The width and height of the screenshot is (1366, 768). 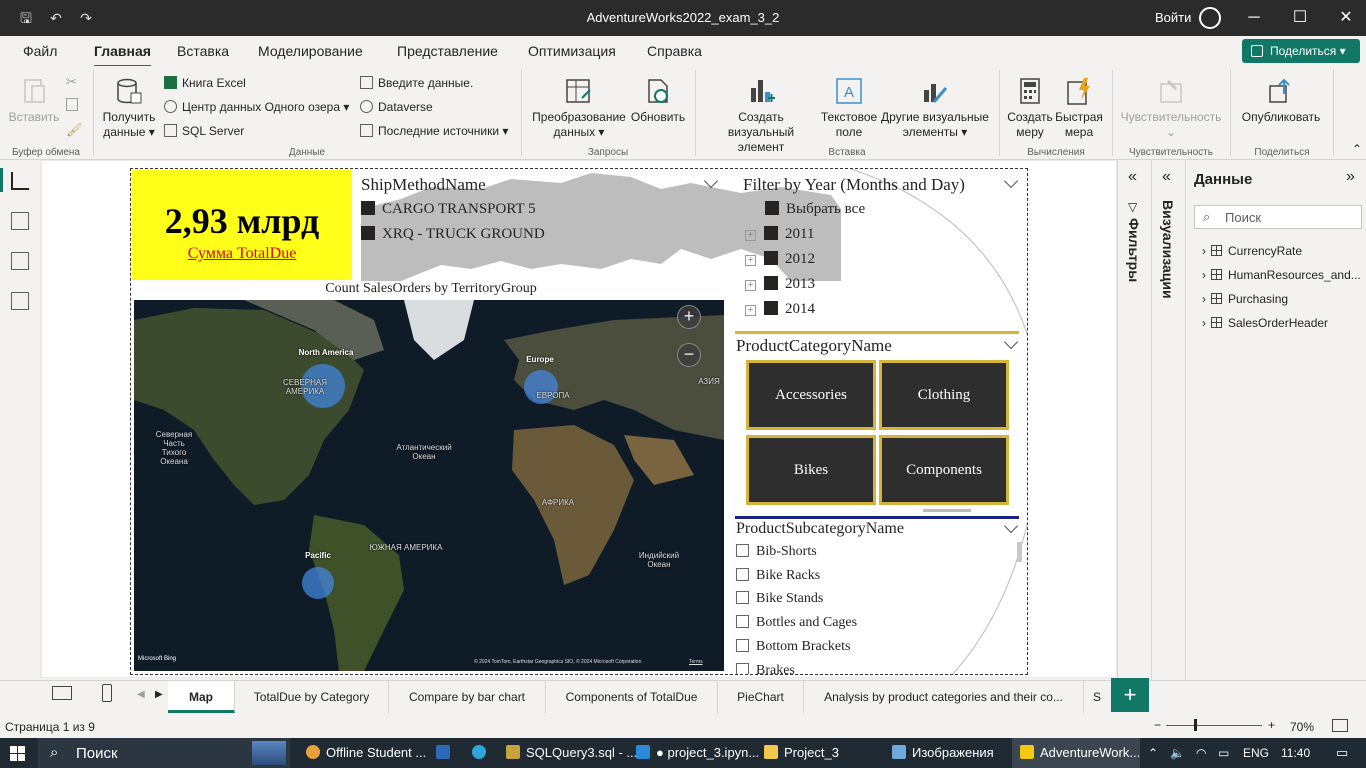 What do you see at coordinates (572, 51) in the screenshot?
I see `tab-optimize: Оптимизация` at bounding box center [572, 51].